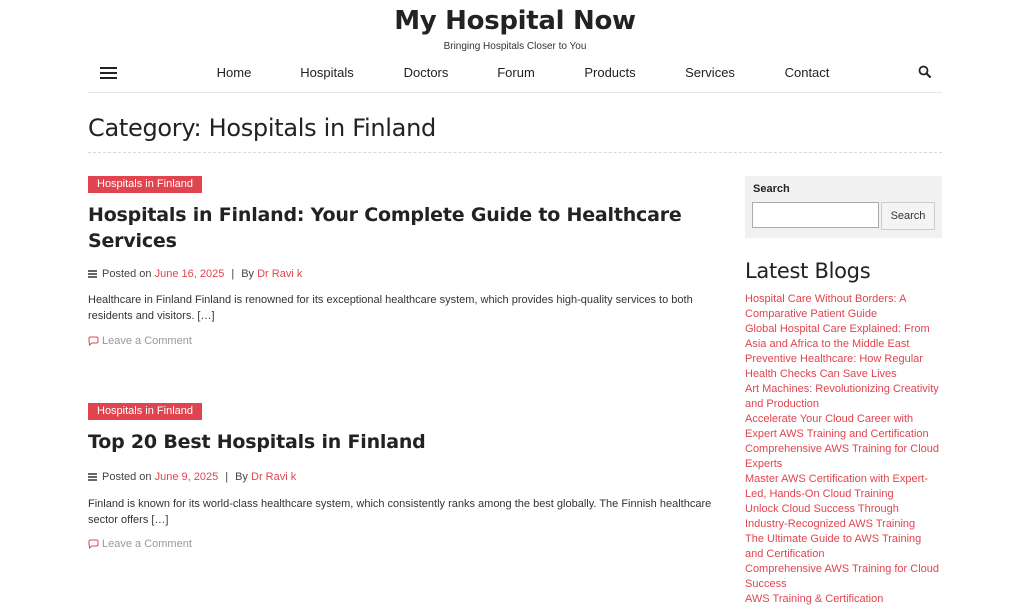 The width and height of the screenshot is (1024, 609). I want to click on sidebar-search-input, so click(815, 215).